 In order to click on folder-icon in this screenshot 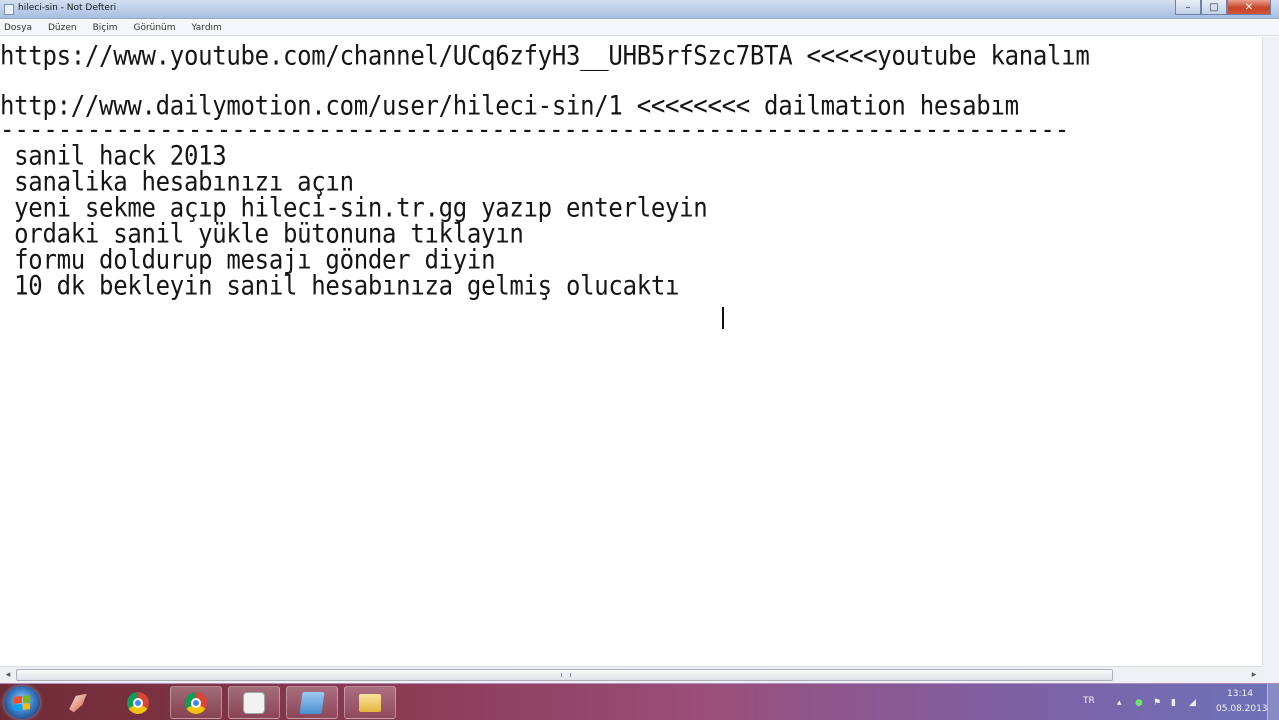, I will do `click(370, 702)`.